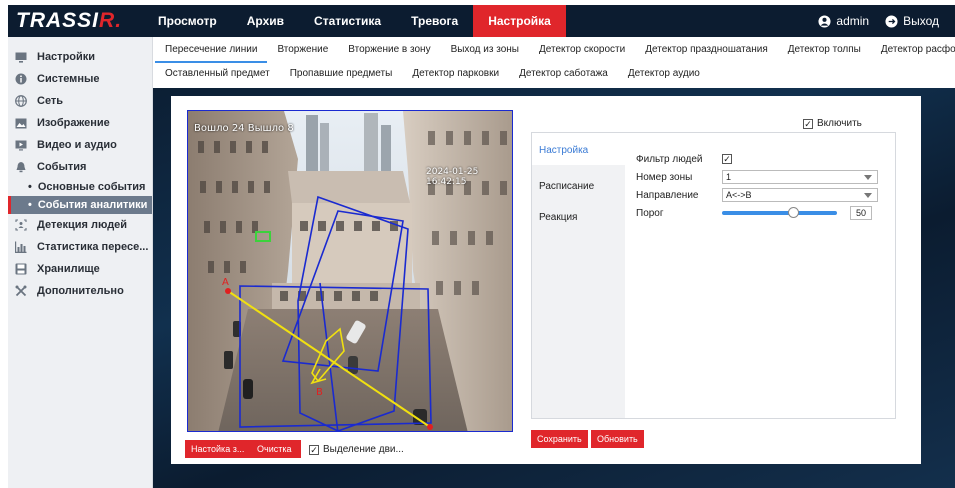 The width and height of the screenshot is (955, 488). I want to click on user-icon, so click(824, 21).